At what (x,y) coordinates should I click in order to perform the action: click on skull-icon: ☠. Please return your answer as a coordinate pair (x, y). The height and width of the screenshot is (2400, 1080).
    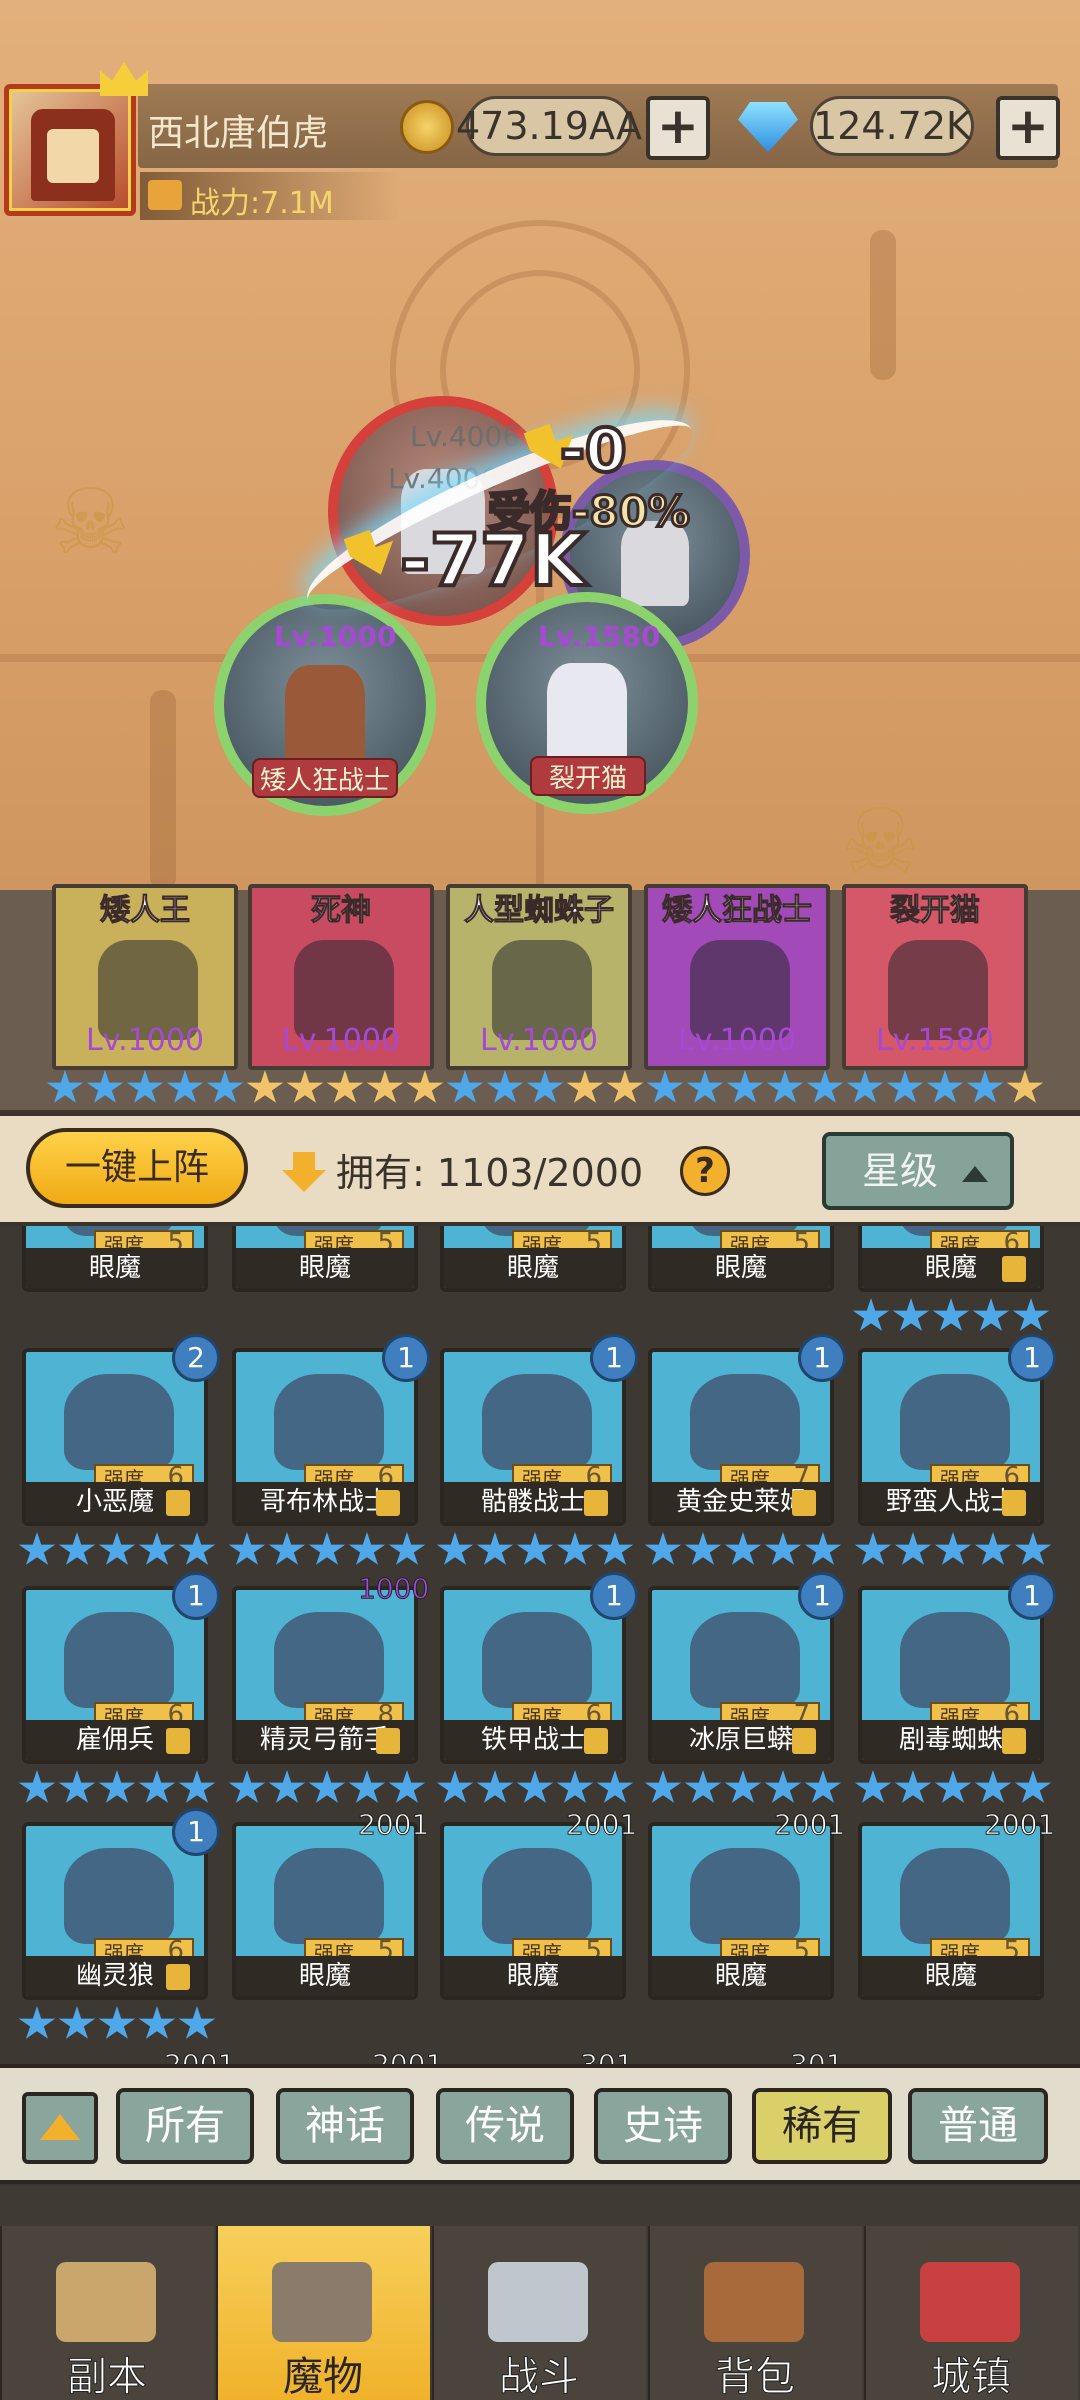
    Looking at the image, I should click on (880, 842).